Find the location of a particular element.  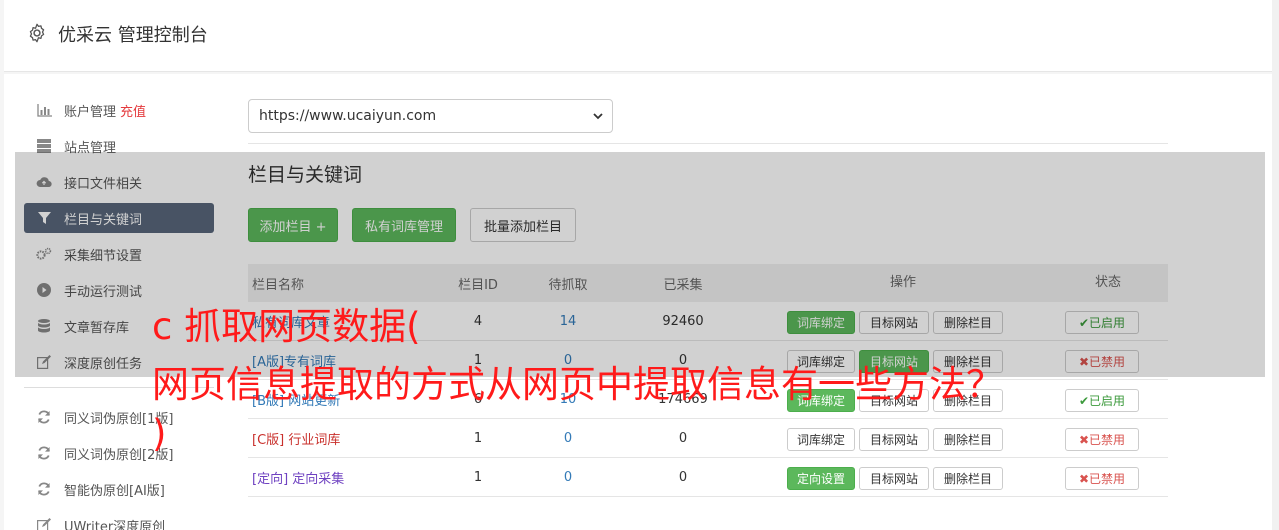

row-status: ✔ 已启用 is located at coordinates (1108, 399).